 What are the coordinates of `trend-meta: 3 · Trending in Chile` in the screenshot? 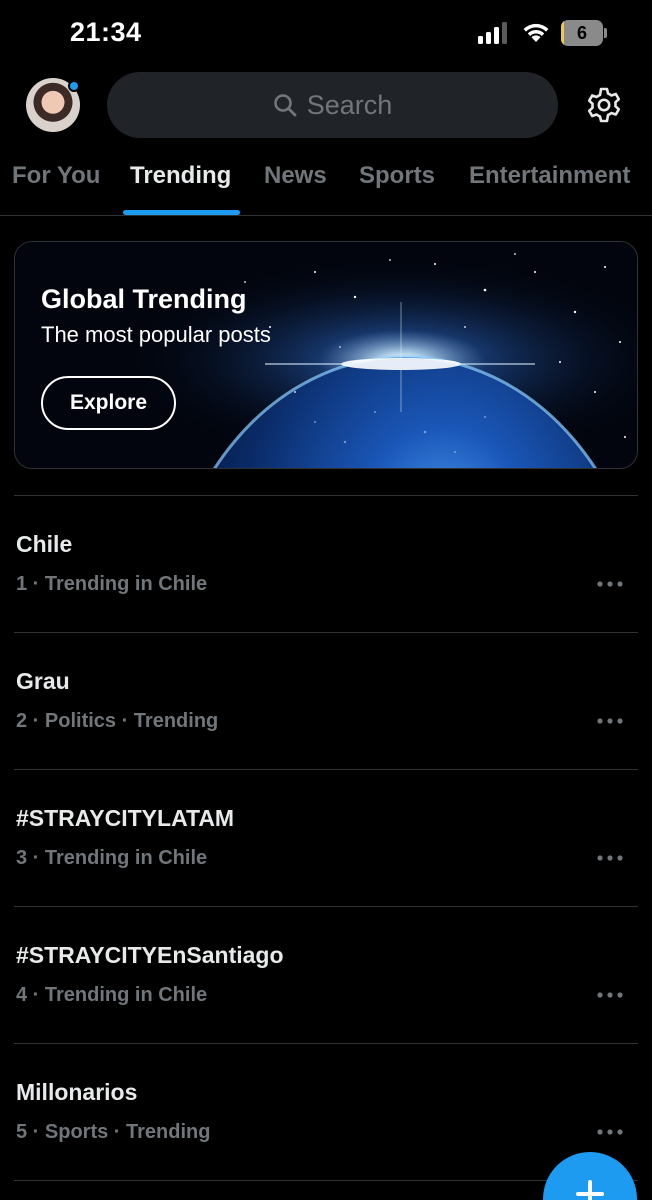 It's located at (112, 858).